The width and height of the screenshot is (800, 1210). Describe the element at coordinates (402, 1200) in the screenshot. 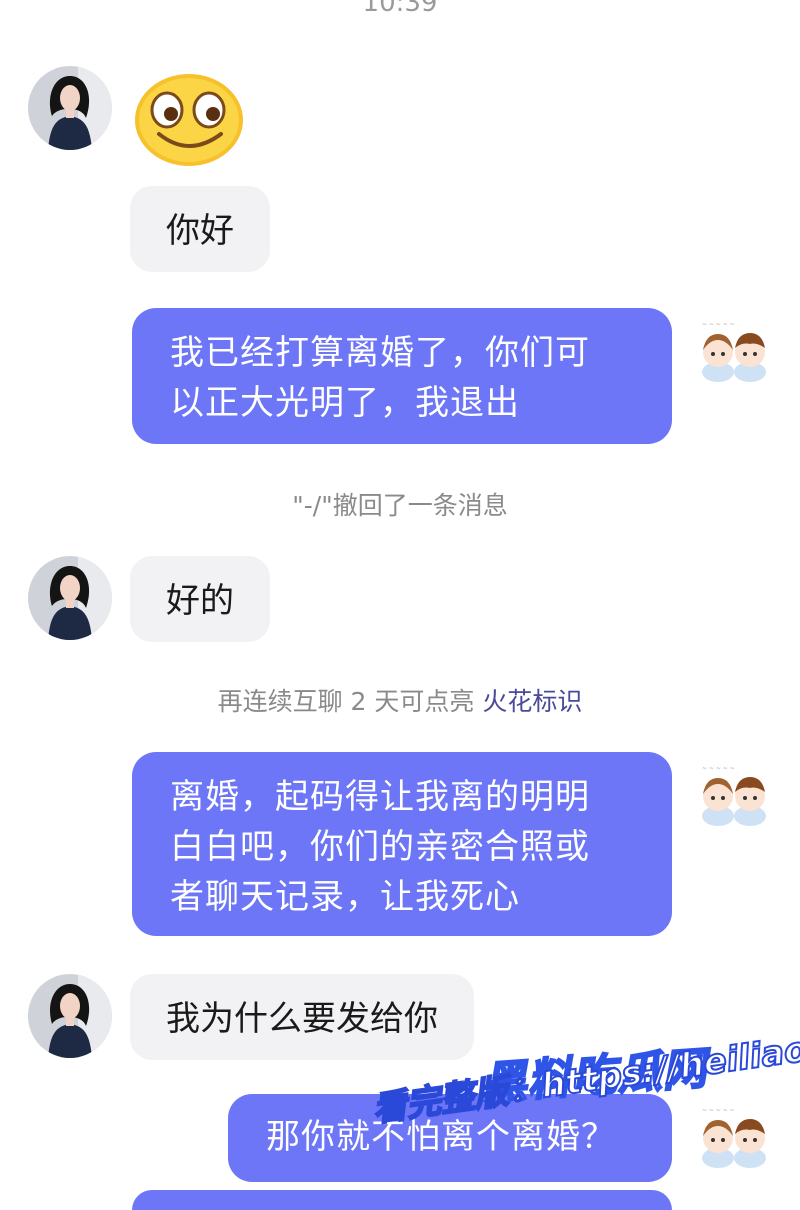

I see `outgoing-message-partial` at that location.